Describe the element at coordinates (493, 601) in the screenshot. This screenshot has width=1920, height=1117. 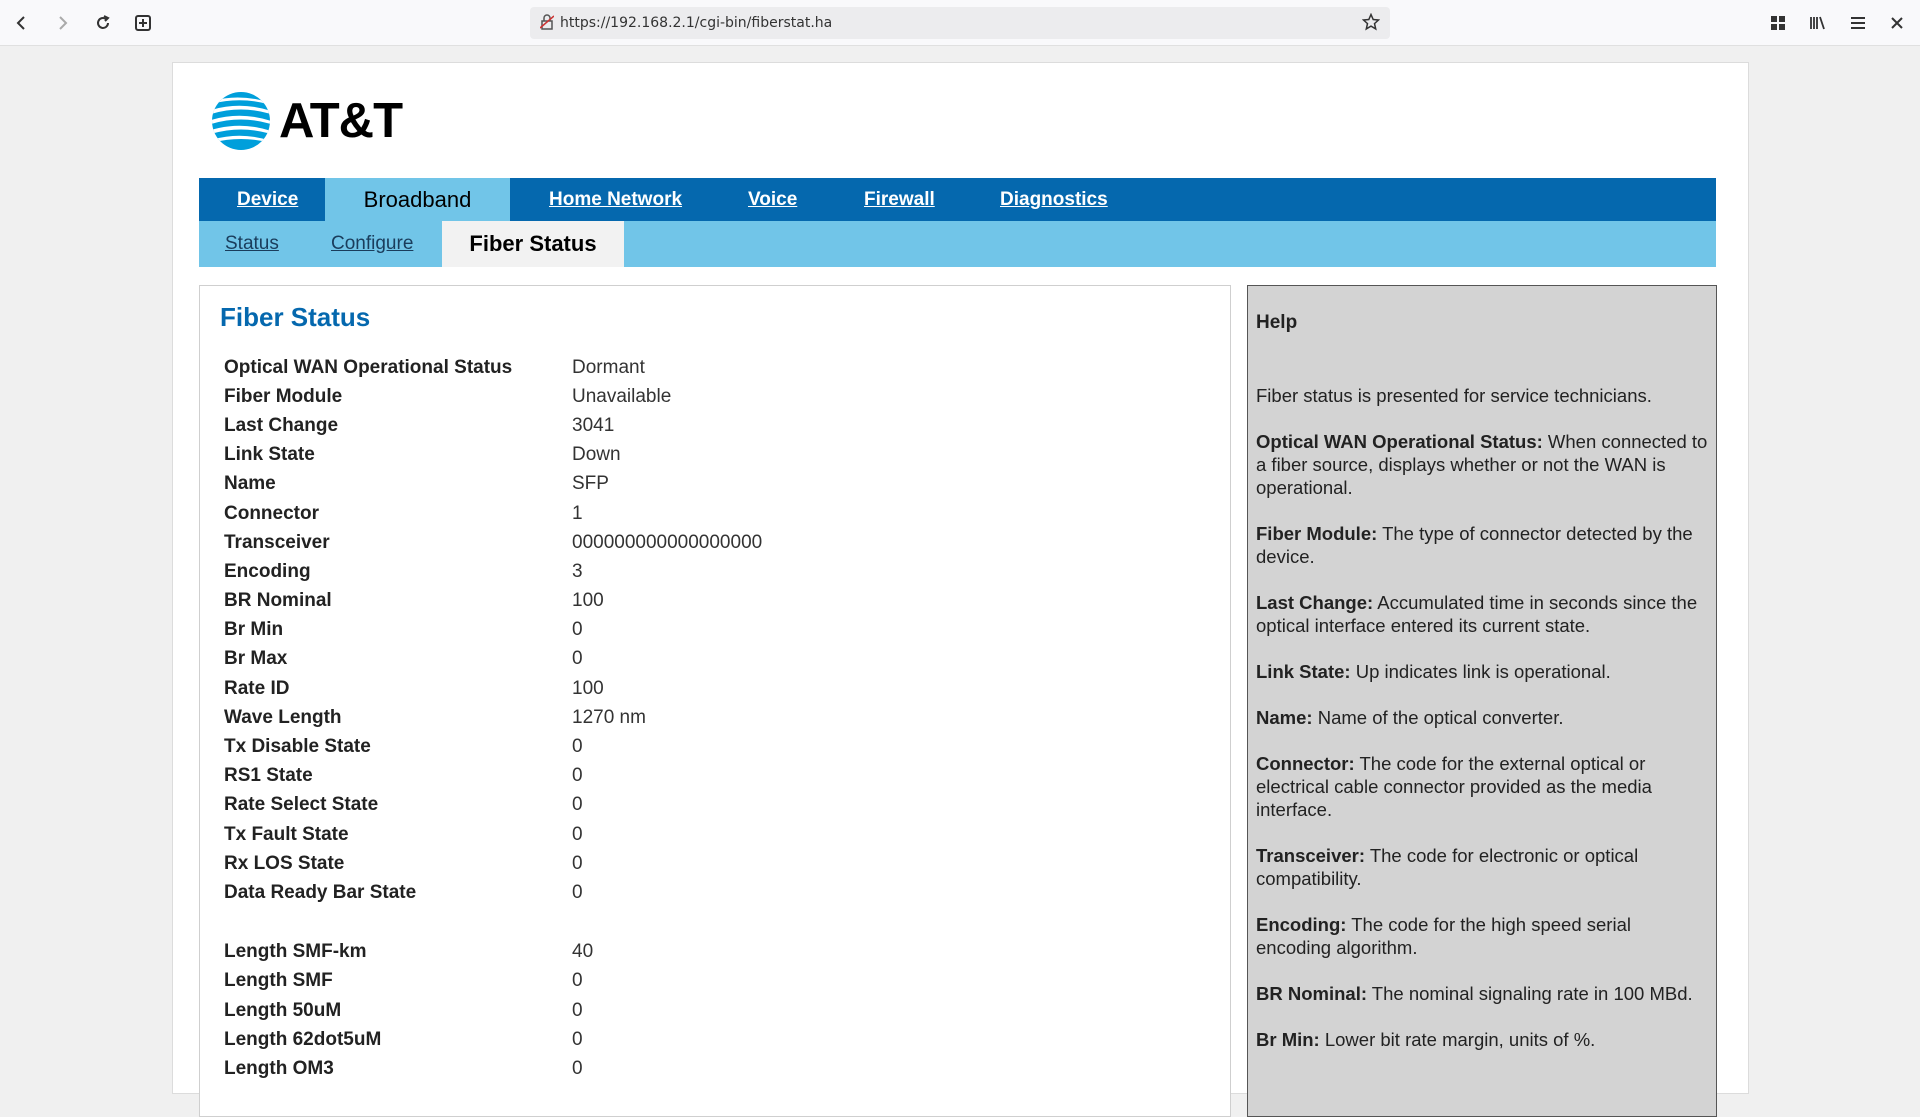
I see `table-row: BR Nominal 100` at that location.